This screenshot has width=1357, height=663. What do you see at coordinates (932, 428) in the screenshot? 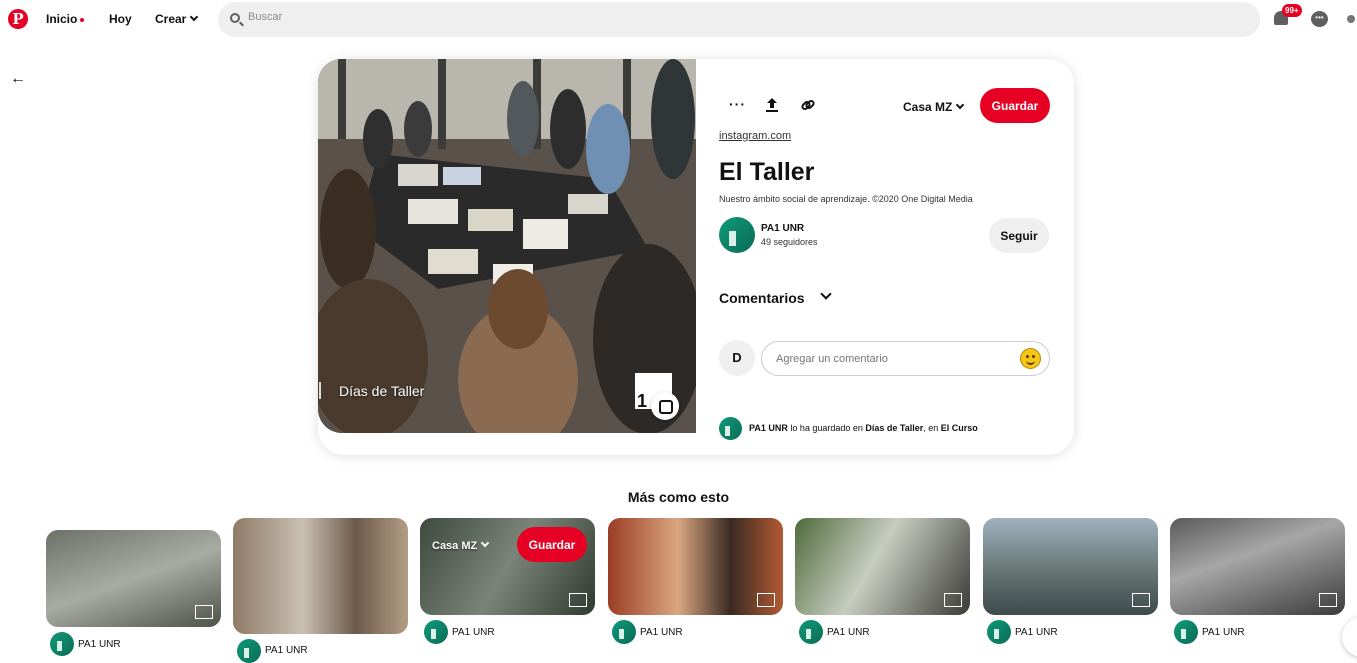
I see `saved-text-2: , en` at bounding box center [932, 428].